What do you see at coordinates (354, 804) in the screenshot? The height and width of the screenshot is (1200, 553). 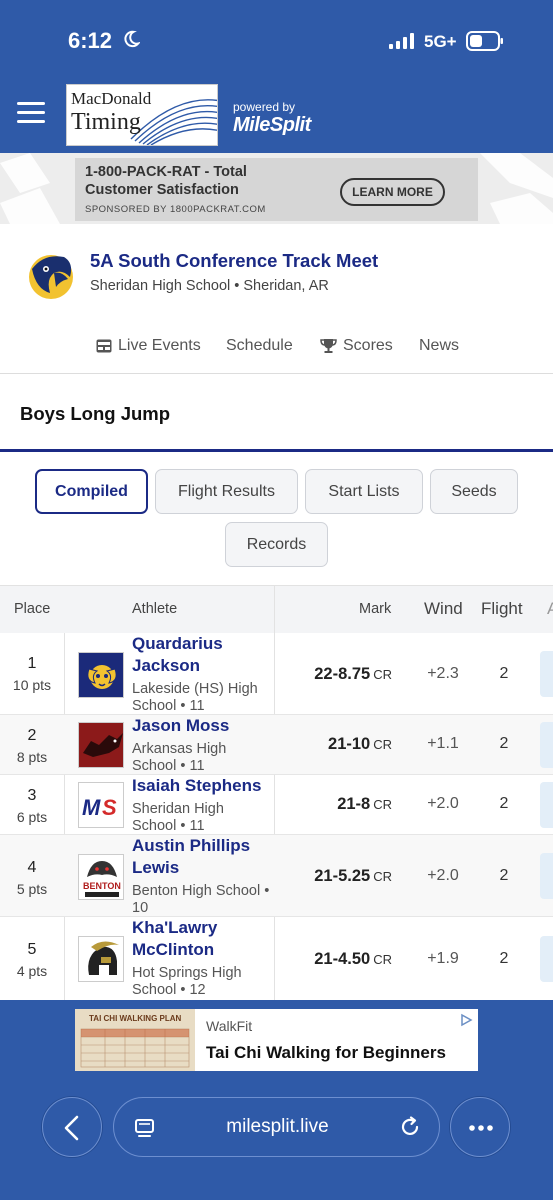 I see `mark: 21-8` at bounding box center [354, 804].